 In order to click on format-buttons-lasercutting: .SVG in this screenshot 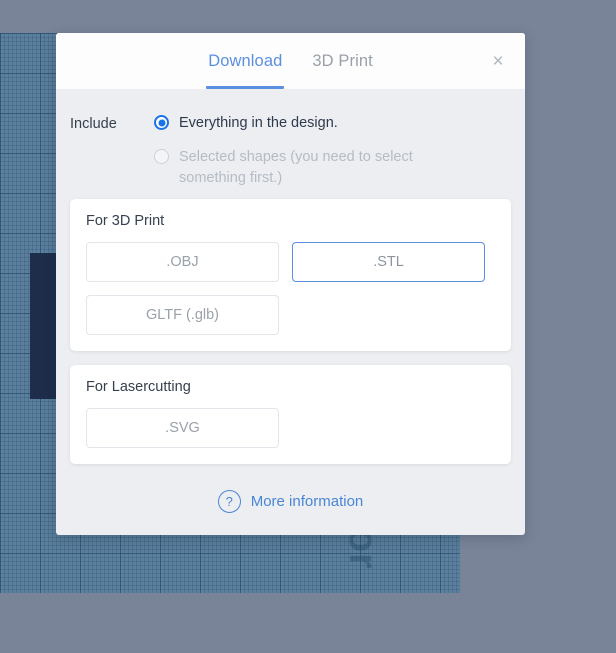, I will do `click(290, 428)`.